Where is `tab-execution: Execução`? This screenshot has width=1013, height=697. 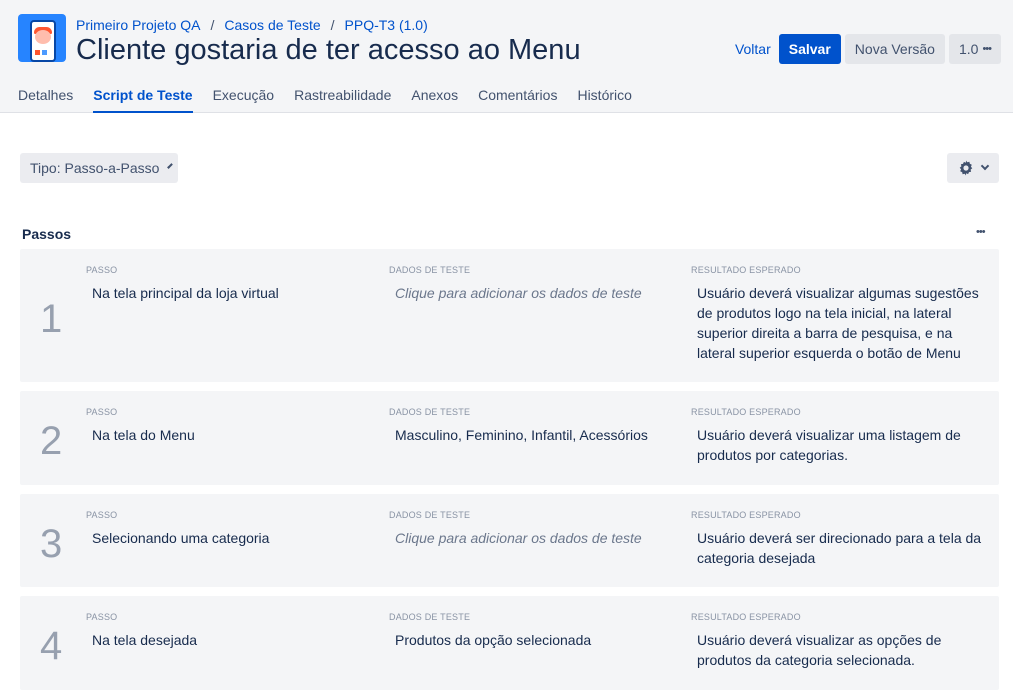
tab-execution: Execução is located at coordinates (243, 98).